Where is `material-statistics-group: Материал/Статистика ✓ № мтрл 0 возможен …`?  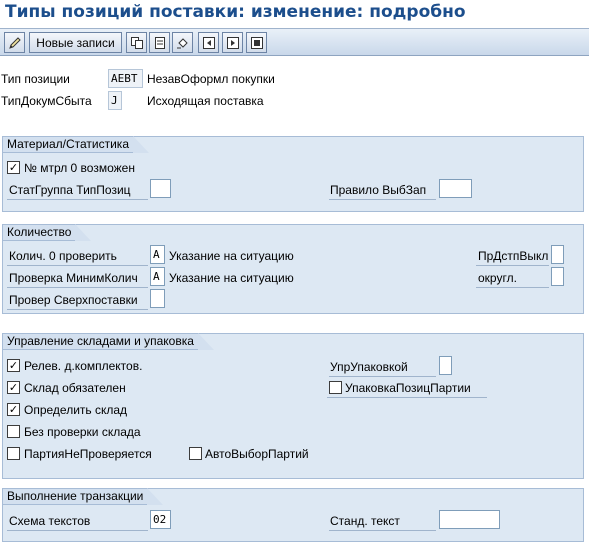 material-statistics-group: Материал/Статистика ✓ № мтрл 0 возможен … is located at coordinates (293, 174).